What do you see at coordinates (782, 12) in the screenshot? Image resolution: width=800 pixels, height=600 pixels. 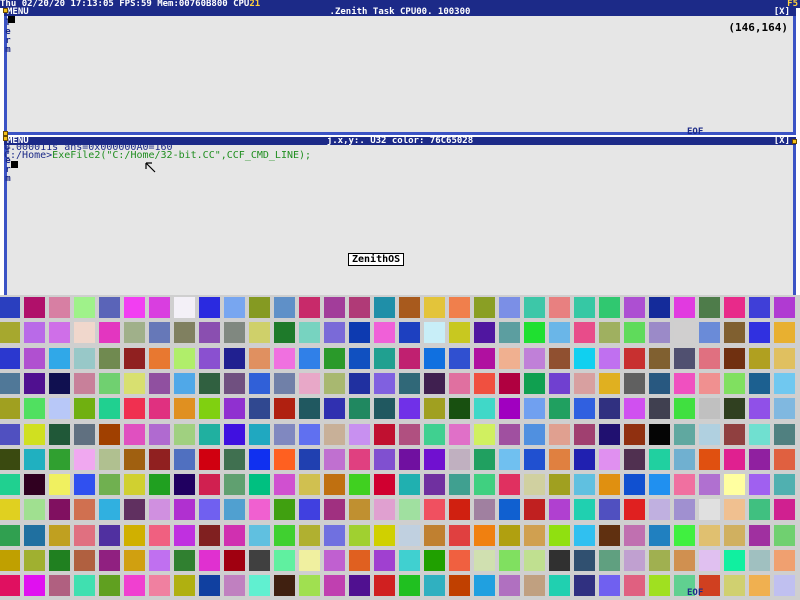 I see `top-window-close-button: [X]` at bounding box center [782, 12].